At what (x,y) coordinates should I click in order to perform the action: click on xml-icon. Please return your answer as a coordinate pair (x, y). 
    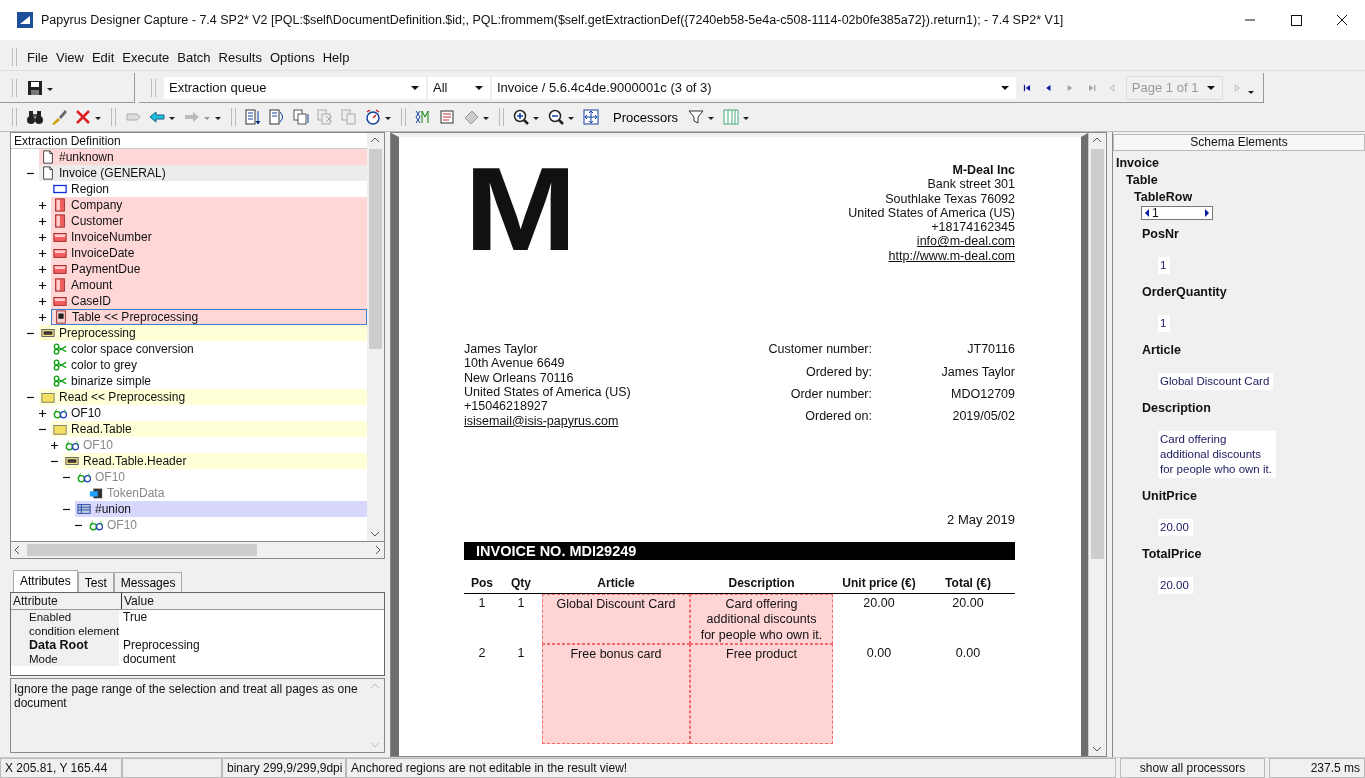
    Looking at the image, I should click on (423, 117).